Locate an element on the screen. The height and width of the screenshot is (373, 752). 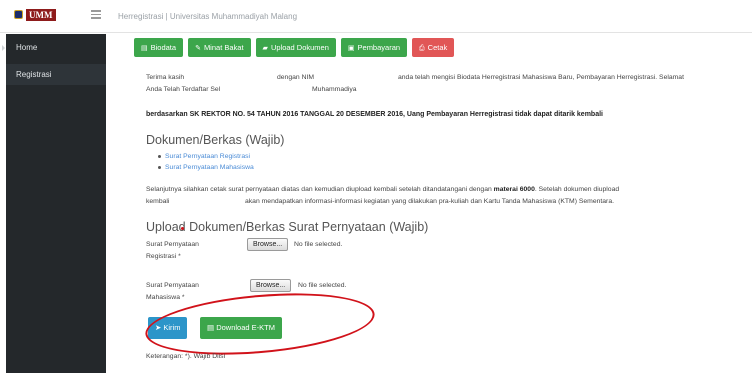
kirim-button: ➤ Kirim is located at coordinates (168, 328).